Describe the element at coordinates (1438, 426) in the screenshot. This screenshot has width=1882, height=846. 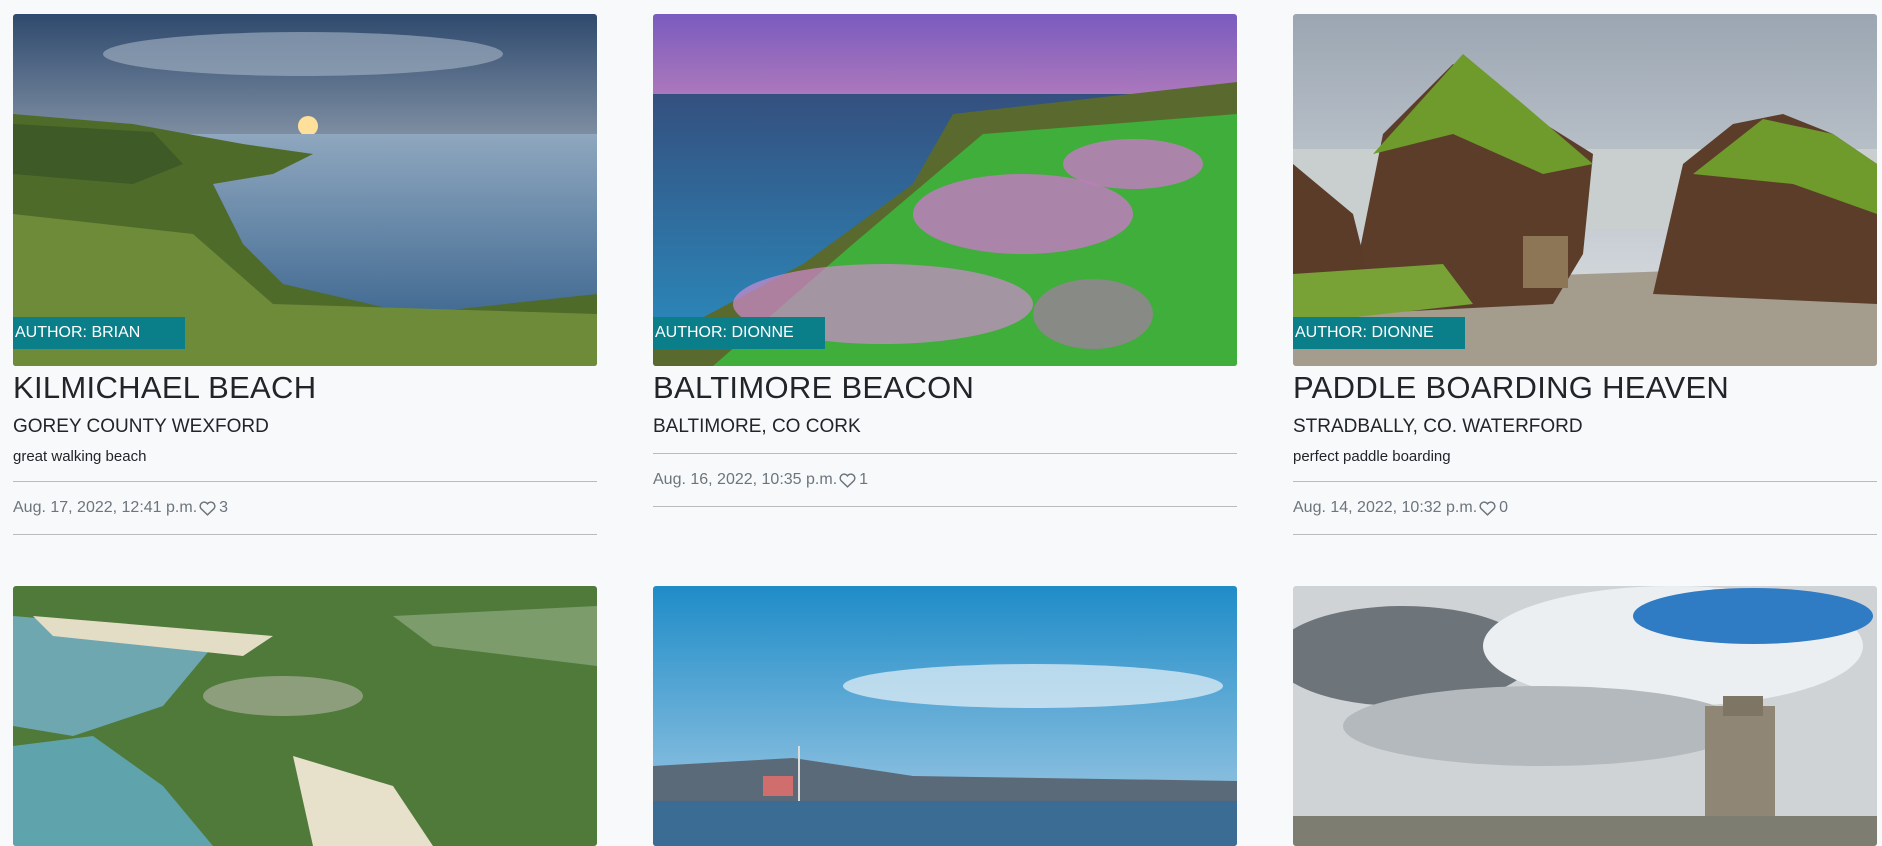
I see `post-location: STRADBALLY, CO. WATERFORD` at that location.